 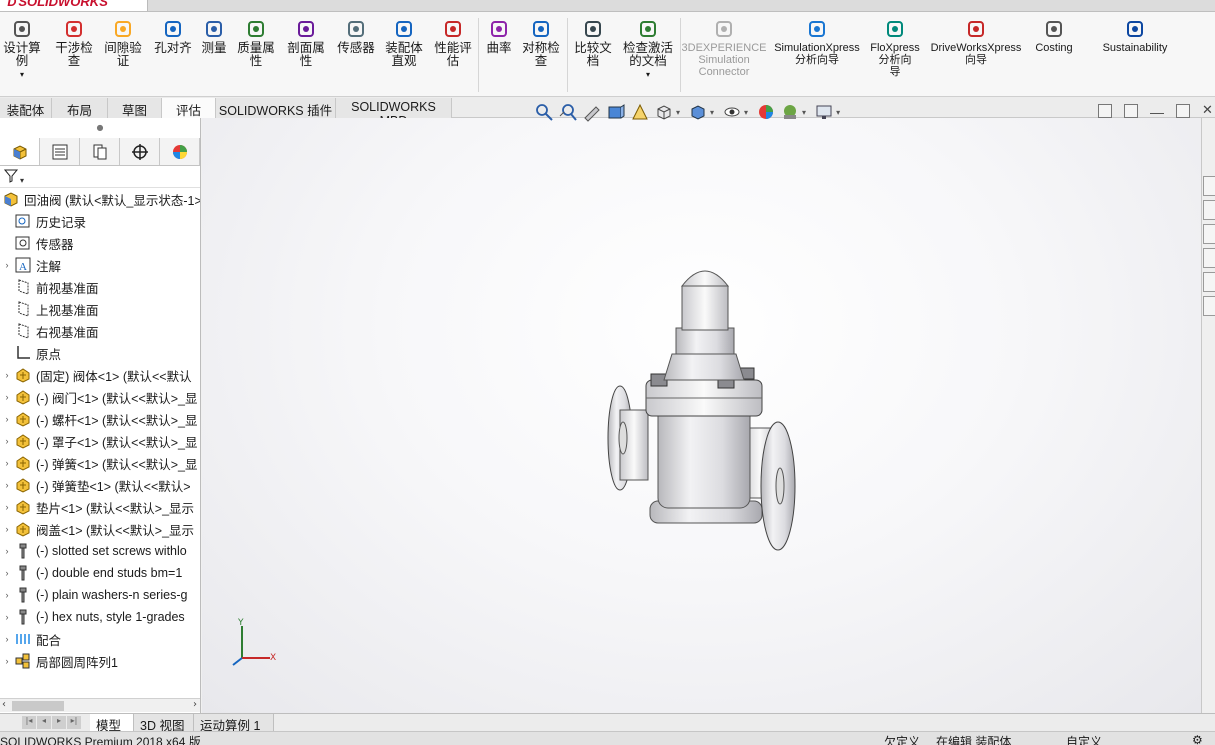 What do you see at coordinates (100, 151) in the screenshot?
I see `configurationmanager-tab` at bounding box center [100, 151].